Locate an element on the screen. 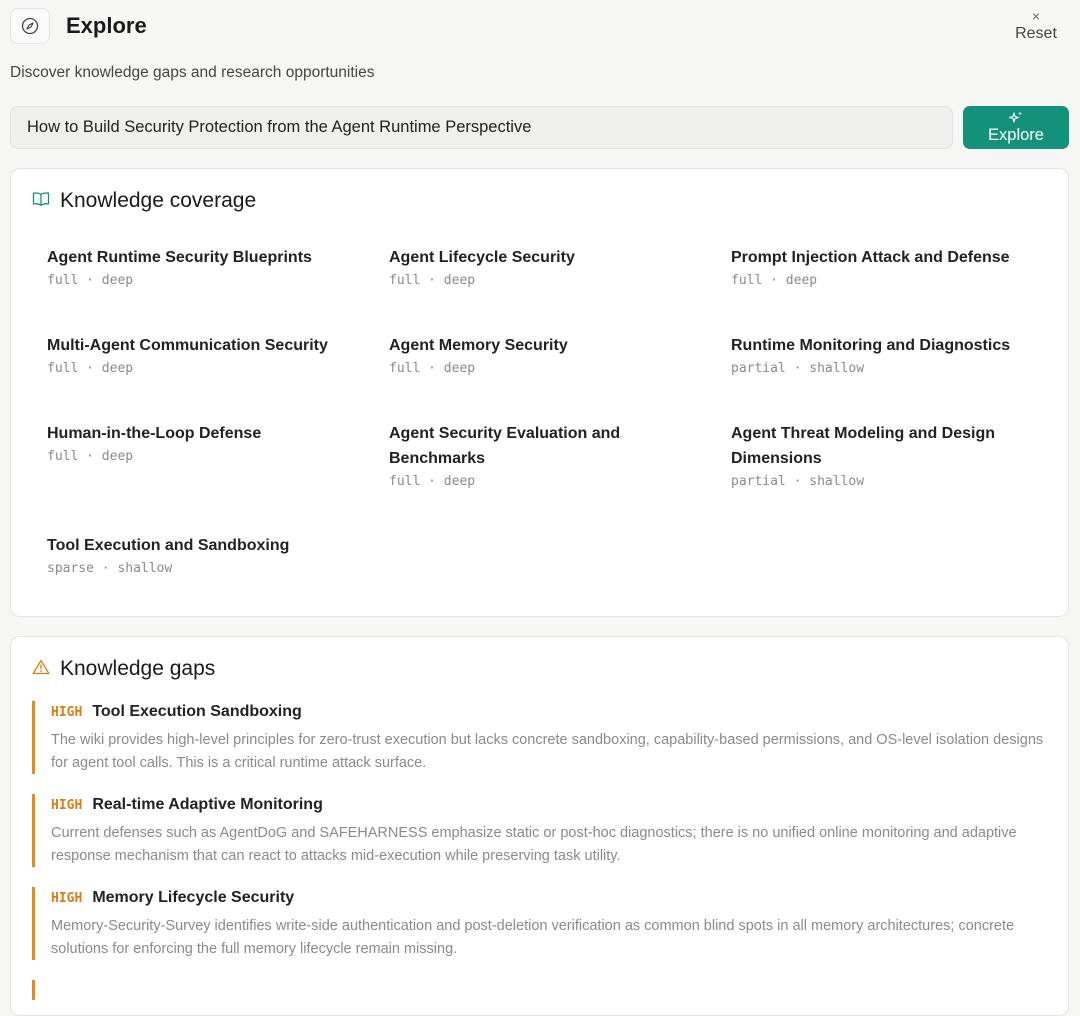  gap-item-partial is located at coordinates (542, 990).